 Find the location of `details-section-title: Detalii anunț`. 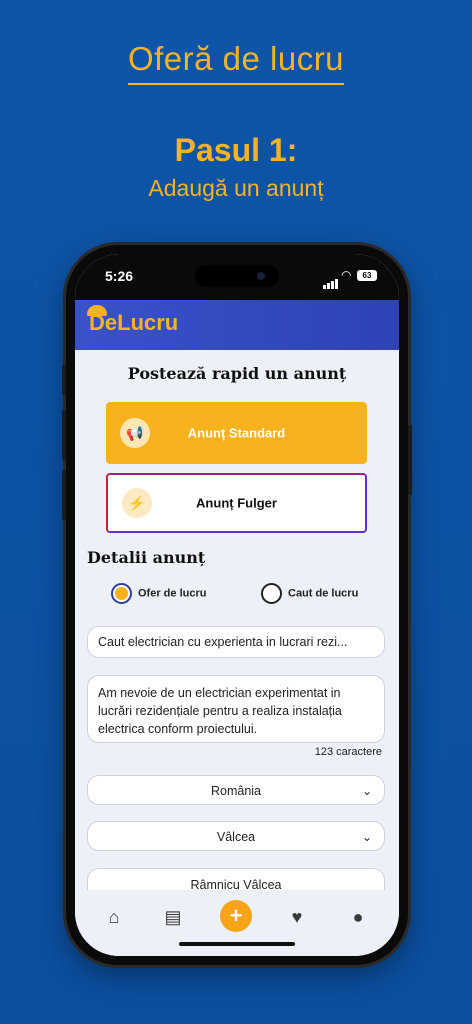

details-section-title: Detalii anunț is located at coordinates (146, 557).